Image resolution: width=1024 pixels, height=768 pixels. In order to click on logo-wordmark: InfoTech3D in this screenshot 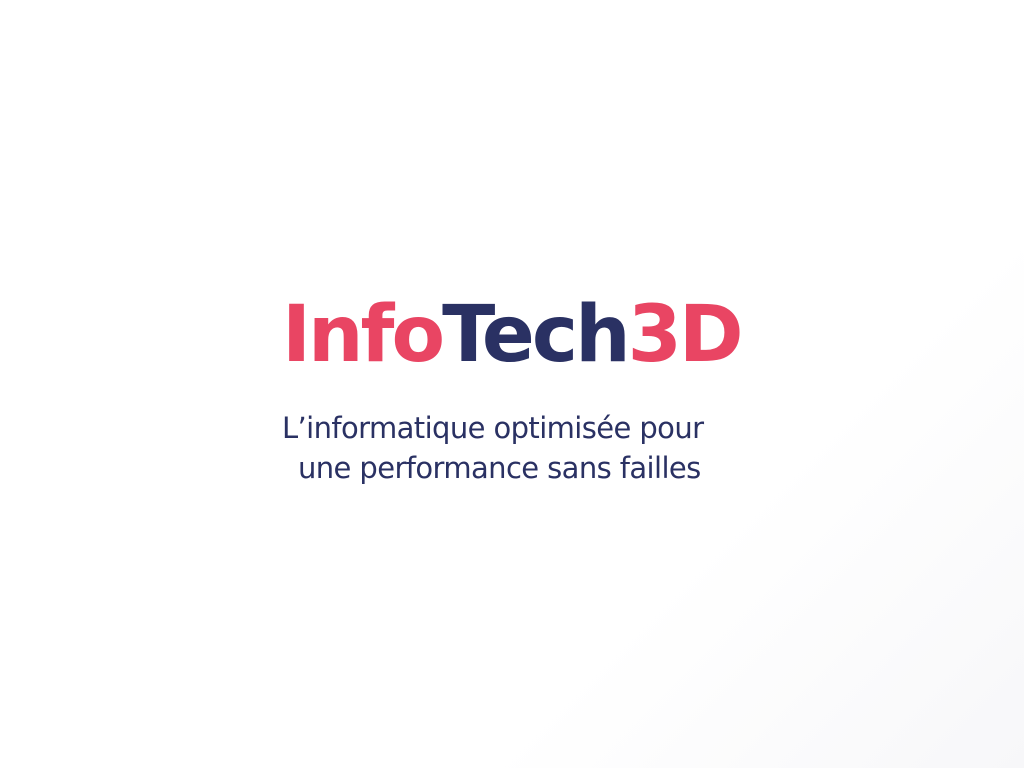, I will do `click(513, 335)`.